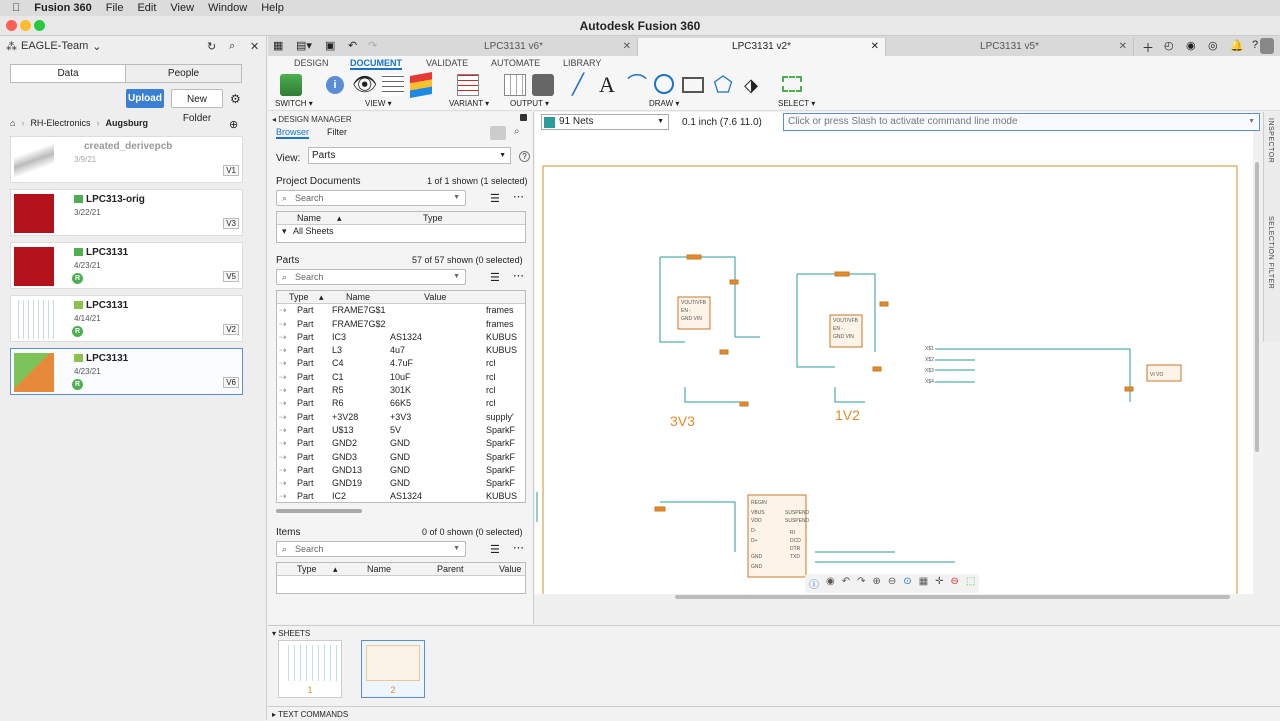 This screenshot has width=1280, height=721. Describe the element at coordinates (401, 403) in the screenshot. I see `table-row: ⇢ Part R6 66K5 rcl` at that location.